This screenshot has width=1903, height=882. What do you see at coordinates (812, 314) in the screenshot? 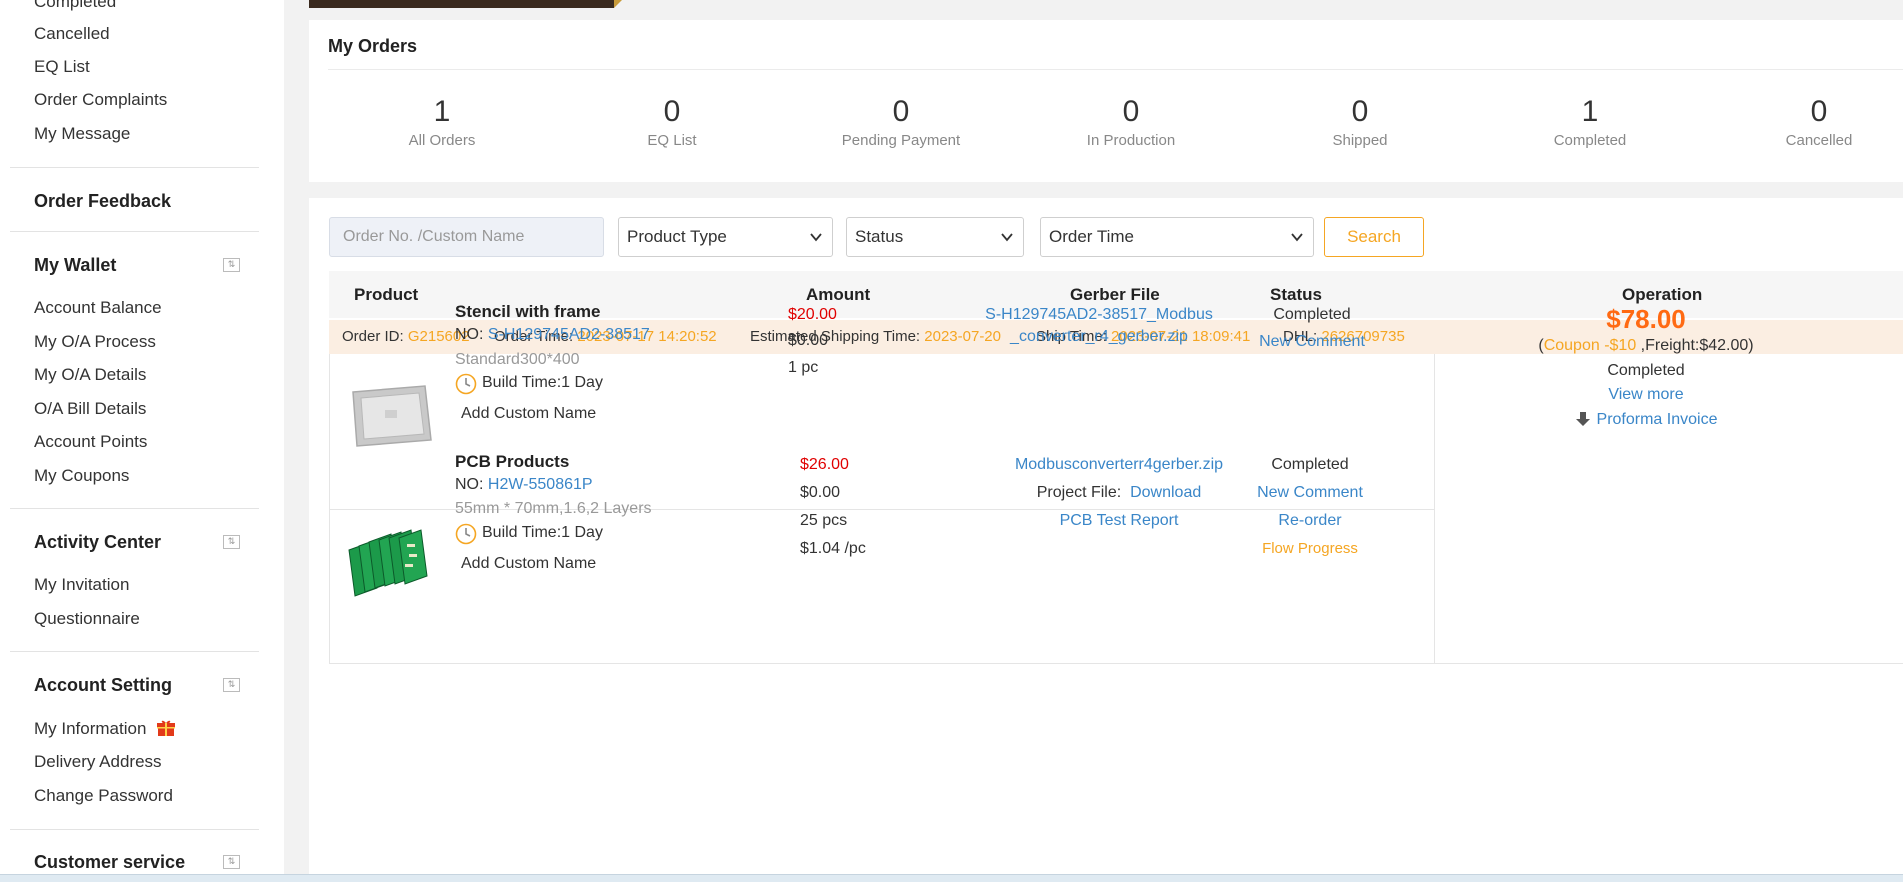
I see `item-price: $20.00` at bounding box center [812, 314].